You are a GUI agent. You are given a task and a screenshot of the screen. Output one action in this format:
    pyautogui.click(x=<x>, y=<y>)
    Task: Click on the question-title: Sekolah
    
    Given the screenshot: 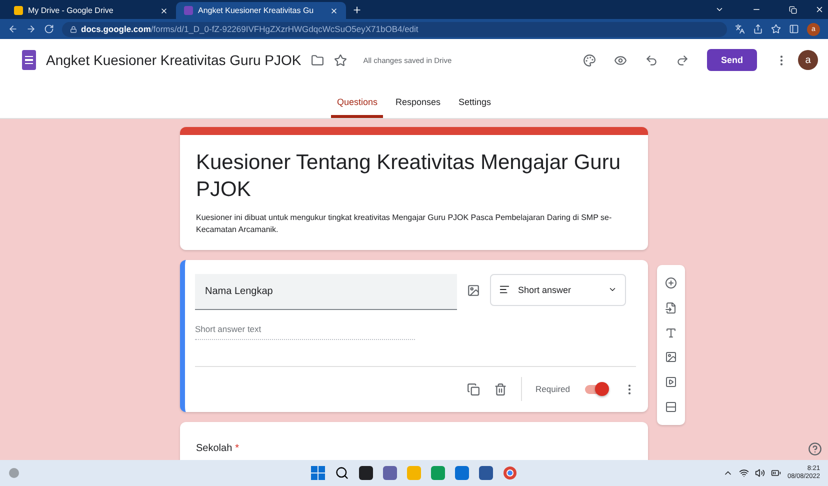 What is the action you would take?
    pyautogui.click(x=214, y=448)
    